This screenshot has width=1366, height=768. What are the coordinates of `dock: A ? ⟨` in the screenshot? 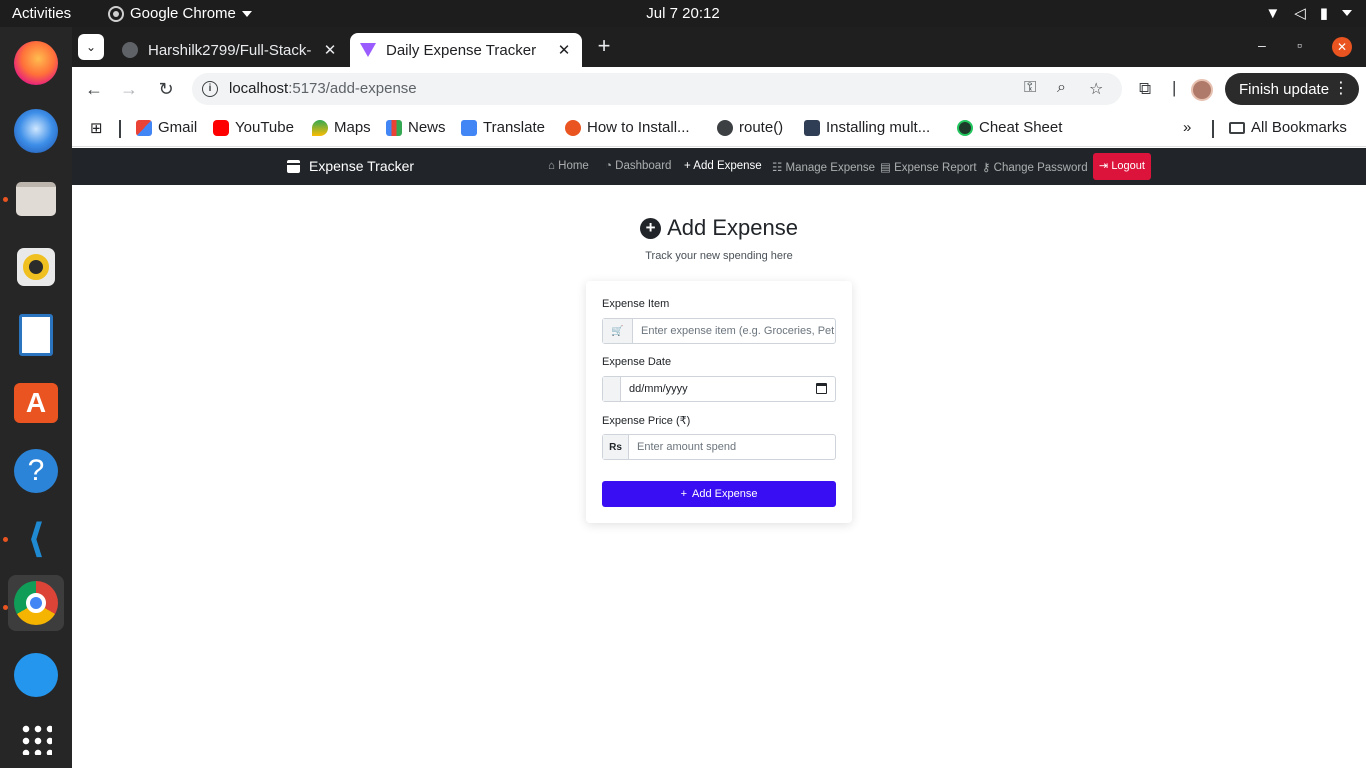 It's located at (36, 397).